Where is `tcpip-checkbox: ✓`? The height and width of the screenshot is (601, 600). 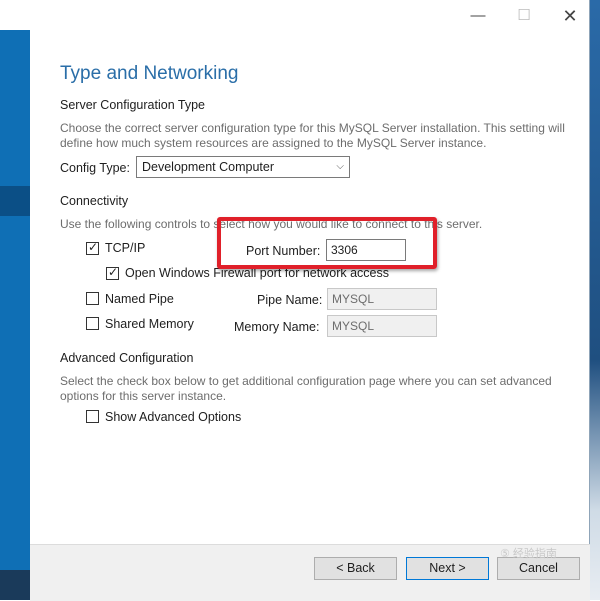 tcpip-checkbox: ✓ is located at coordinates (92, 247).